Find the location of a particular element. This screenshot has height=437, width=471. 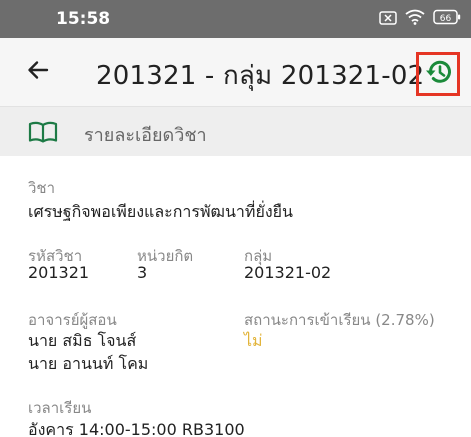

page-title: 201321 - กลุ่ม 201321-02 is located at coordinates (260, 76).